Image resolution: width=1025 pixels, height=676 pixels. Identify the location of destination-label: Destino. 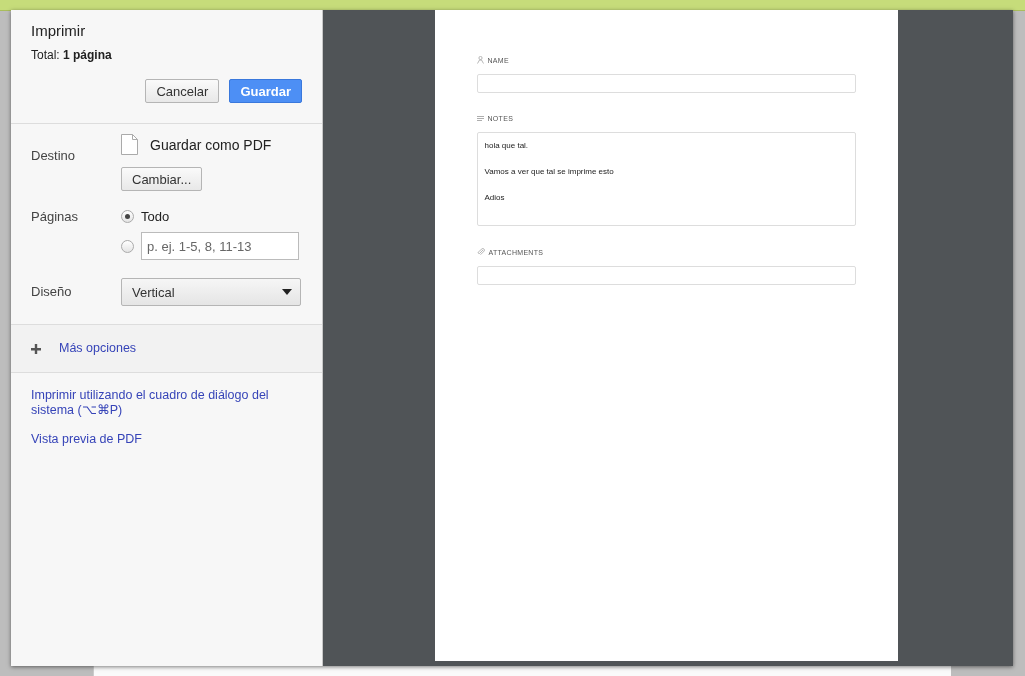
(54, 156).